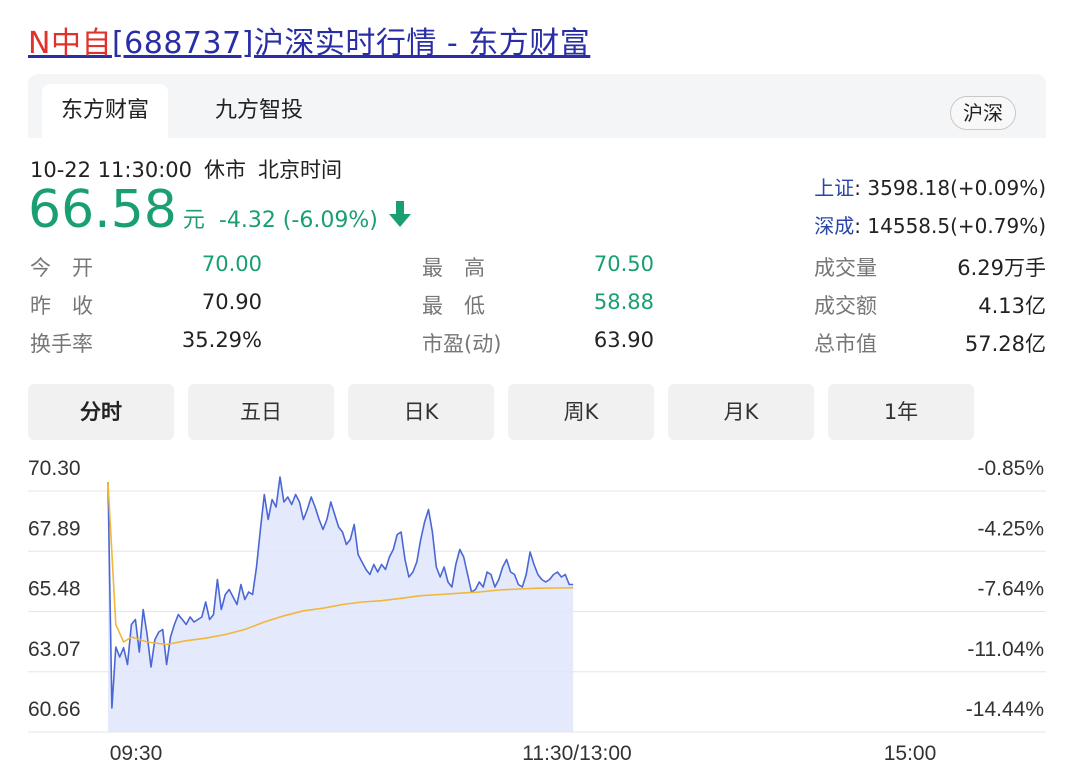 The height and width of the screenshot is (782, 1080). Describe the element at coordinates (61, 344) in the screenshot. I see `stat-label: 换手率` at that location.